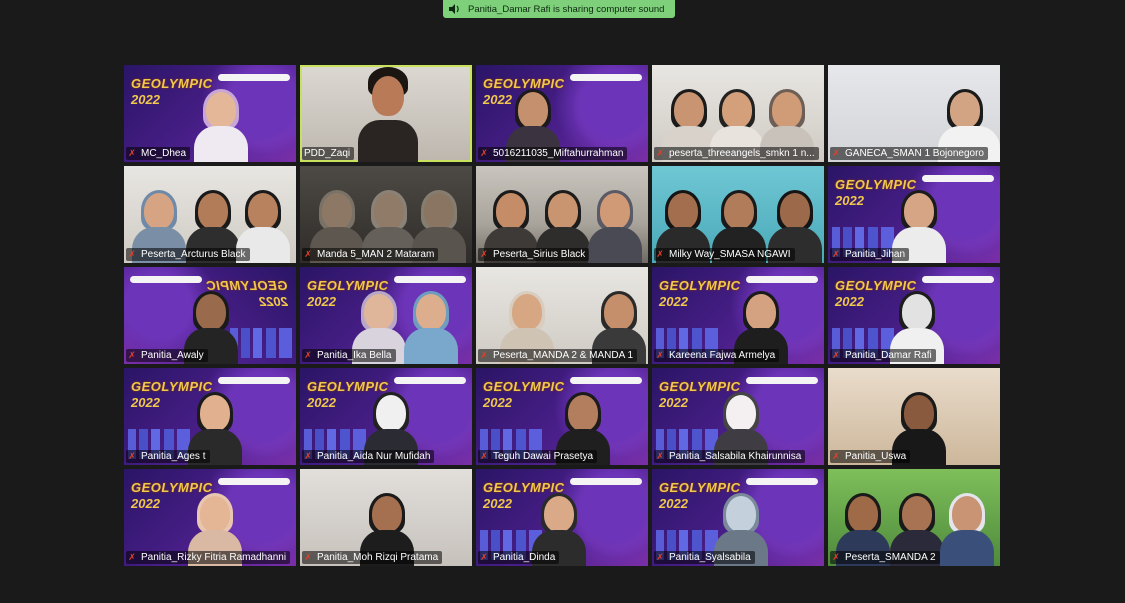 The height and width of the screenshot is (603, 1125). Describe the element at coordinates (210, 214) in the screenshot. I see `video-tile: ✗ Peserta_Arcturus Black` at that location.